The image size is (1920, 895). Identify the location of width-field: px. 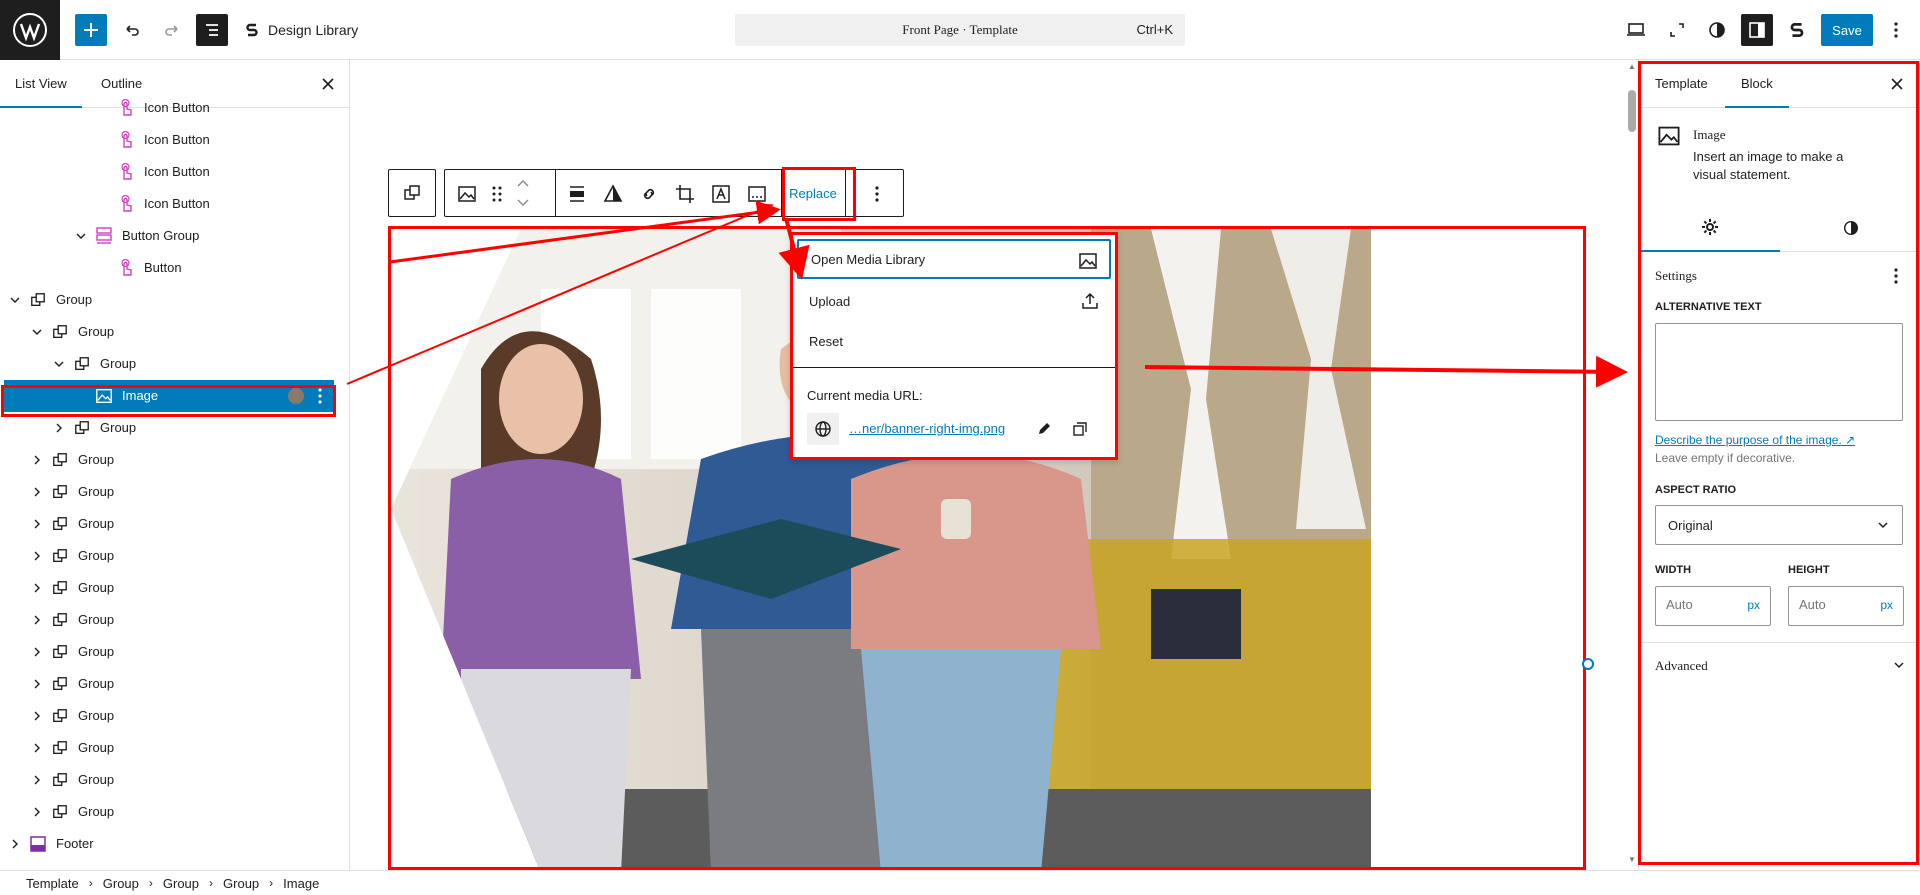
(1713, 606).